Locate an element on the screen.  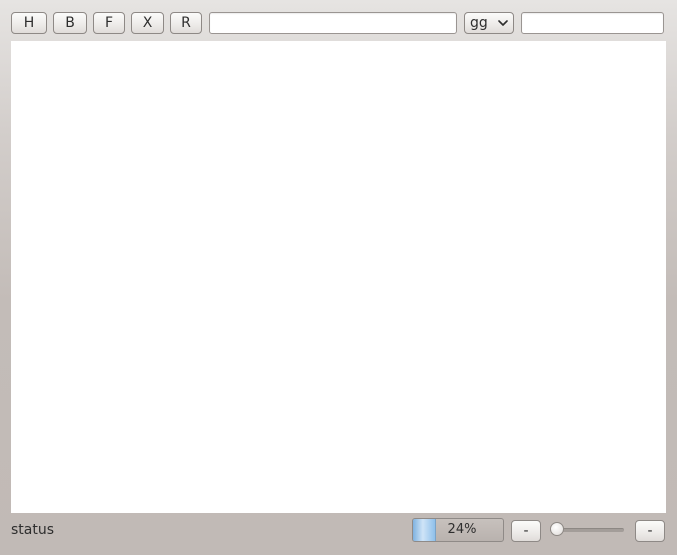
slider-handle is located at coordinates (557, 529).